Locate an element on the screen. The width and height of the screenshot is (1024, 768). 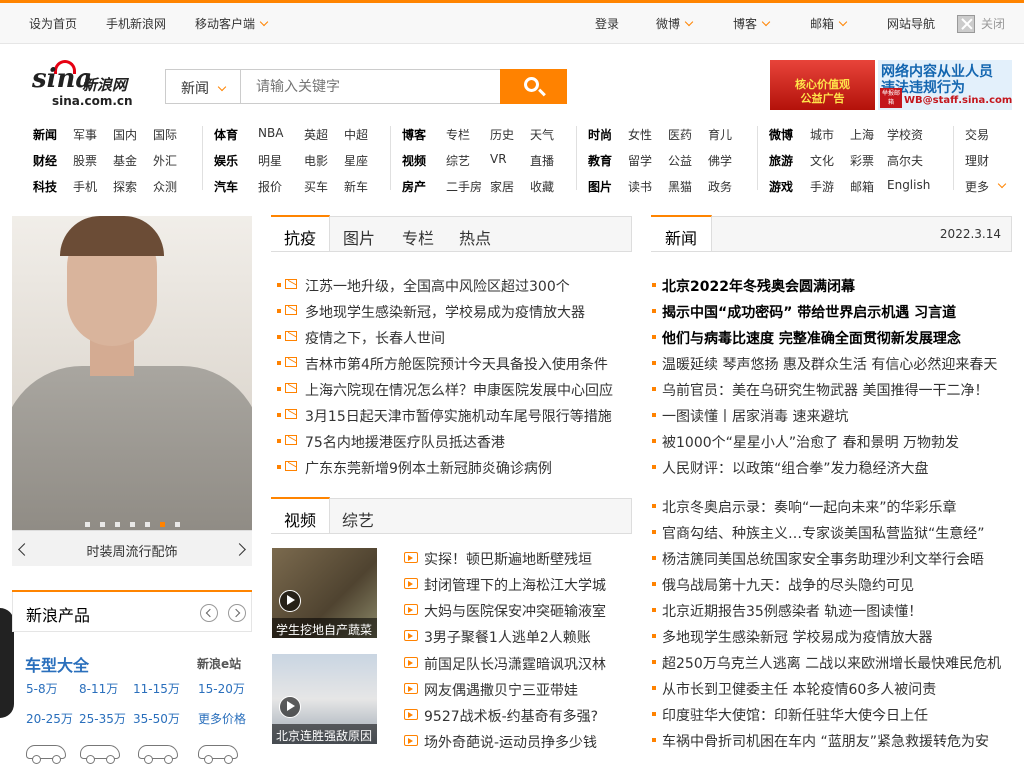
tab-news: 新闻 is located at coordinates (682, 233).